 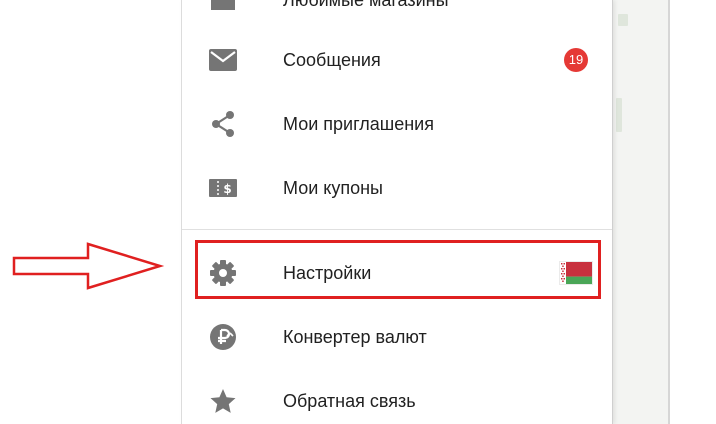 What do you see at coordinates (223, 7) in the screenshot?
I see `store-icon` at bounding box center [223, 7].